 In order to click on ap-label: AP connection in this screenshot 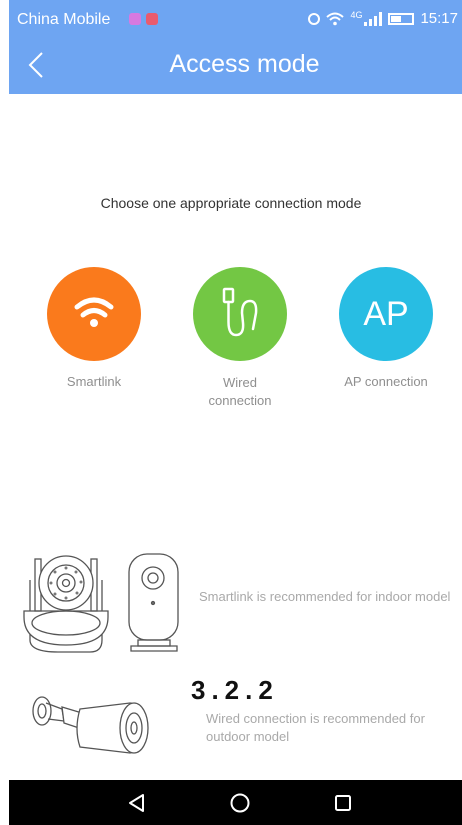, I will do `click(386, 381)`.